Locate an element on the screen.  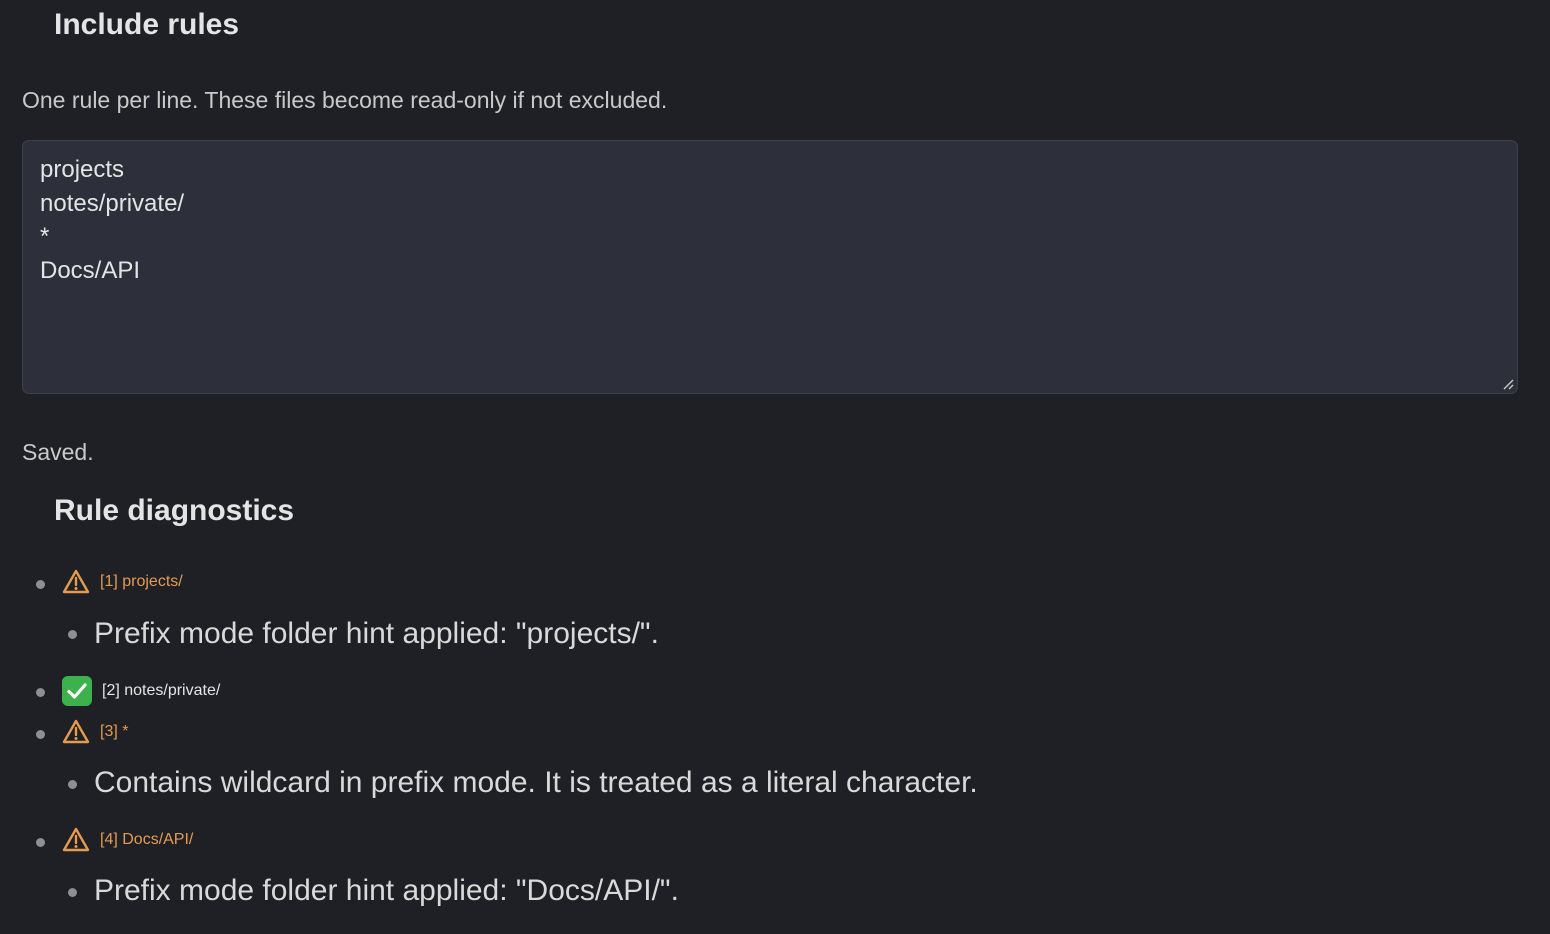
diagnostic-item: [2] notes/private/ is located at coordinates (141, 691).